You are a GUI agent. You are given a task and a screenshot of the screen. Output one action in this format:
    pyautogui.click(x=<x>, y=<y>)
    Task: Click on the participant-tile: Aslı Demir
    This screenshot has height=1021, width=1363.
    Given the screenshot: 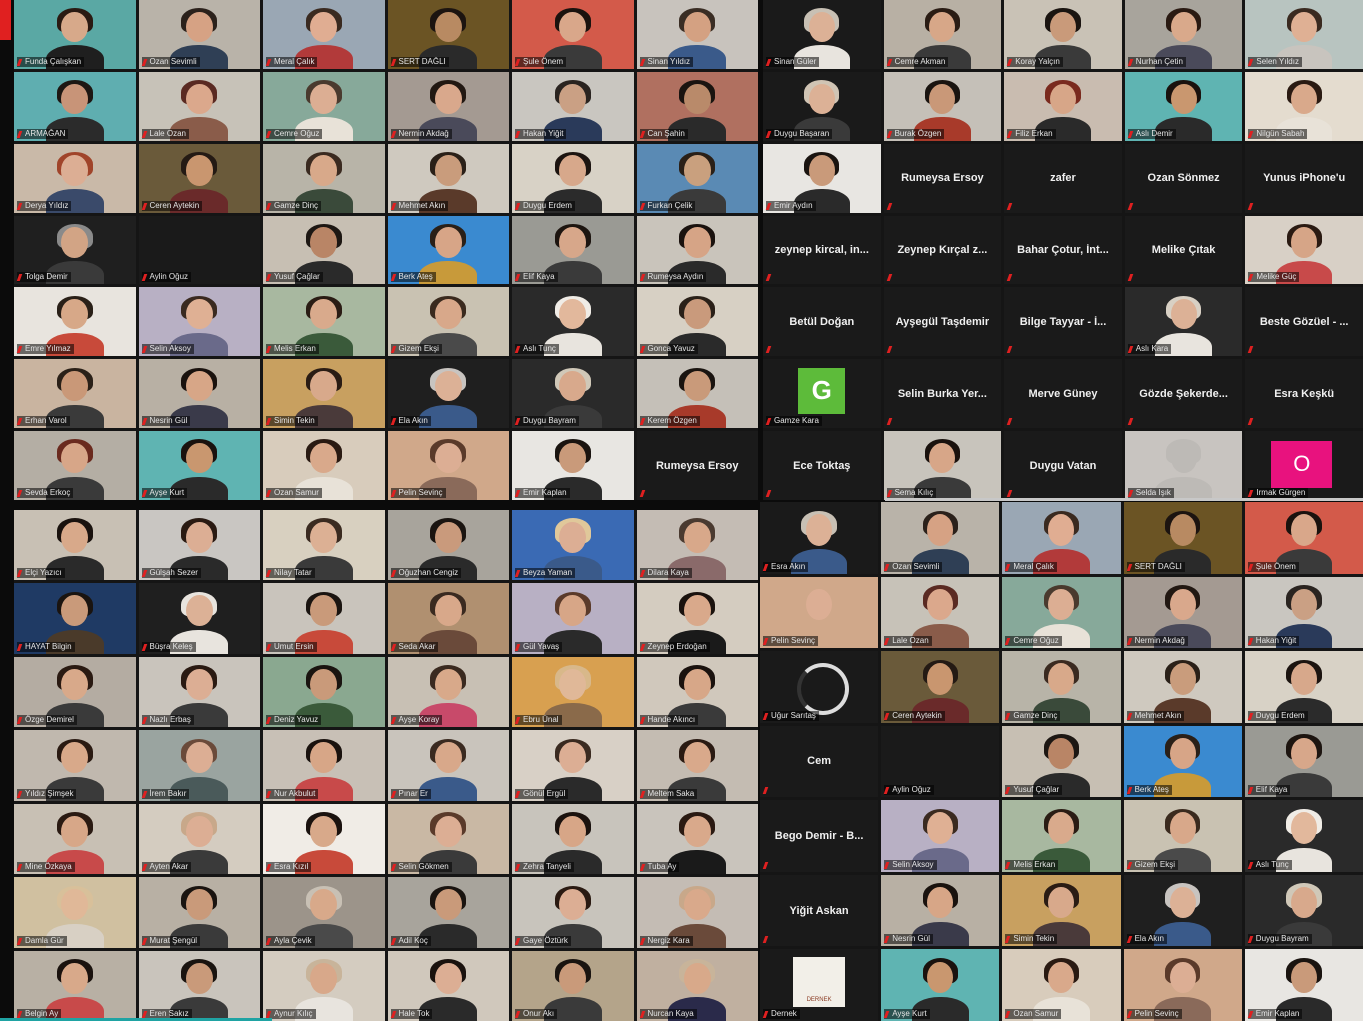 What is the action you would take?
    pyautogui.click(x=1183, y=106)
    